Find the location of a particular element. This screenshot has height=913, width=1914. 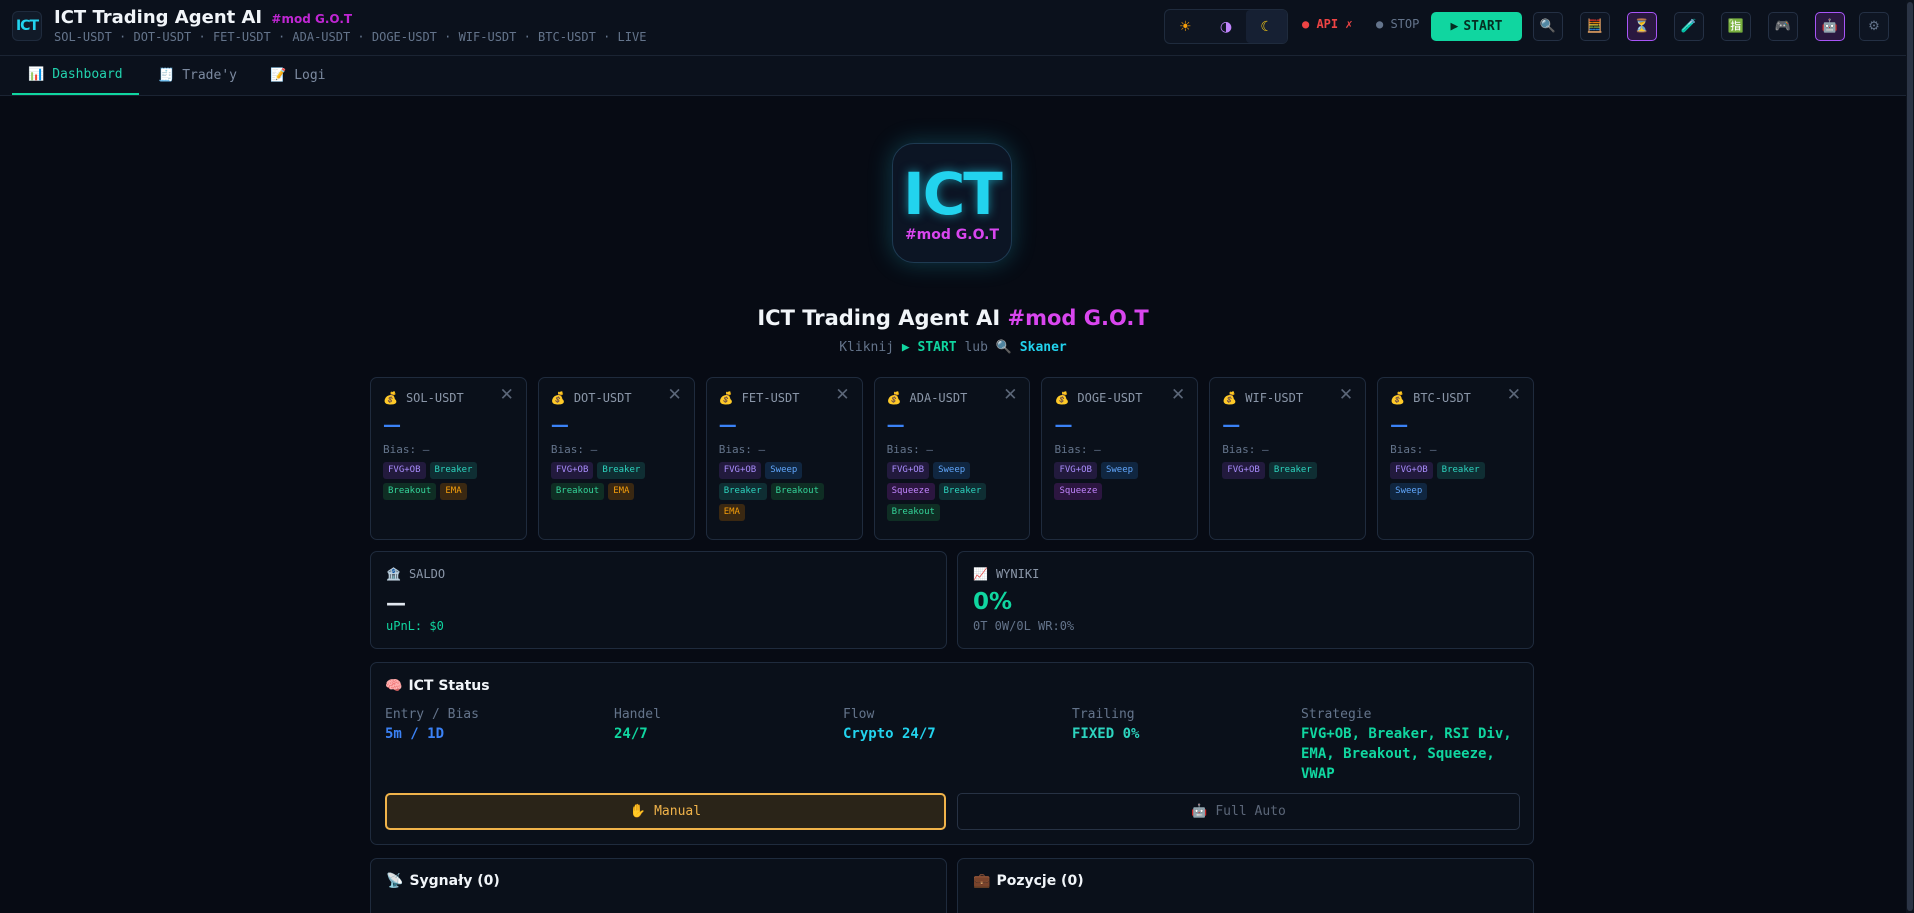

tab-trades: 🧾 Trade'y is located at coordinates (197, 75).